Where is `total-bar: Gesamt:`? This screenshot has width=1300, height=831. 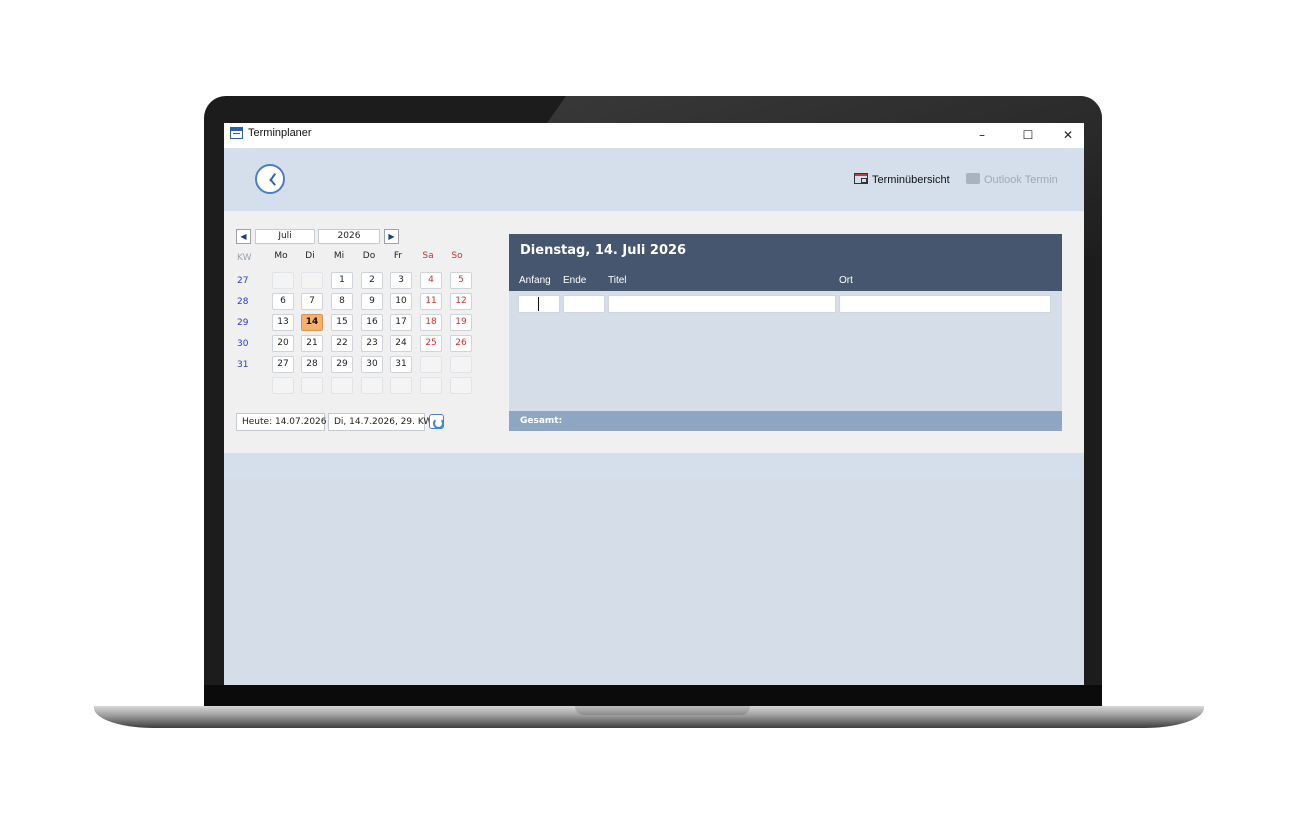 total-bar: Gesamt: is located at coordinates (785, 421).